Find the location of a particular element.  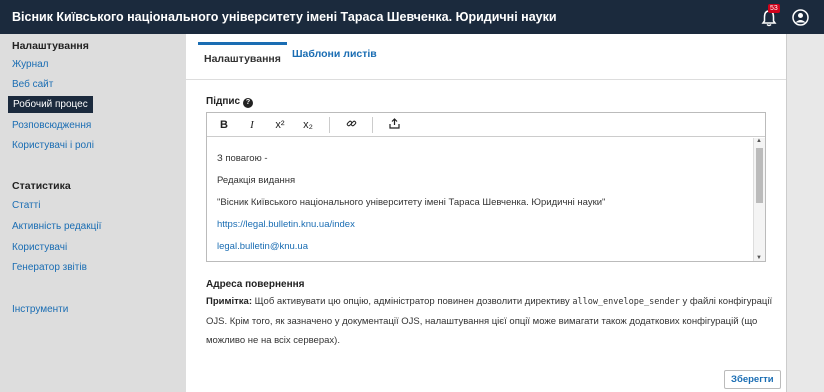

sidebar-item-editorial-activity: Активність редакції is located at coordinates (56, 226).